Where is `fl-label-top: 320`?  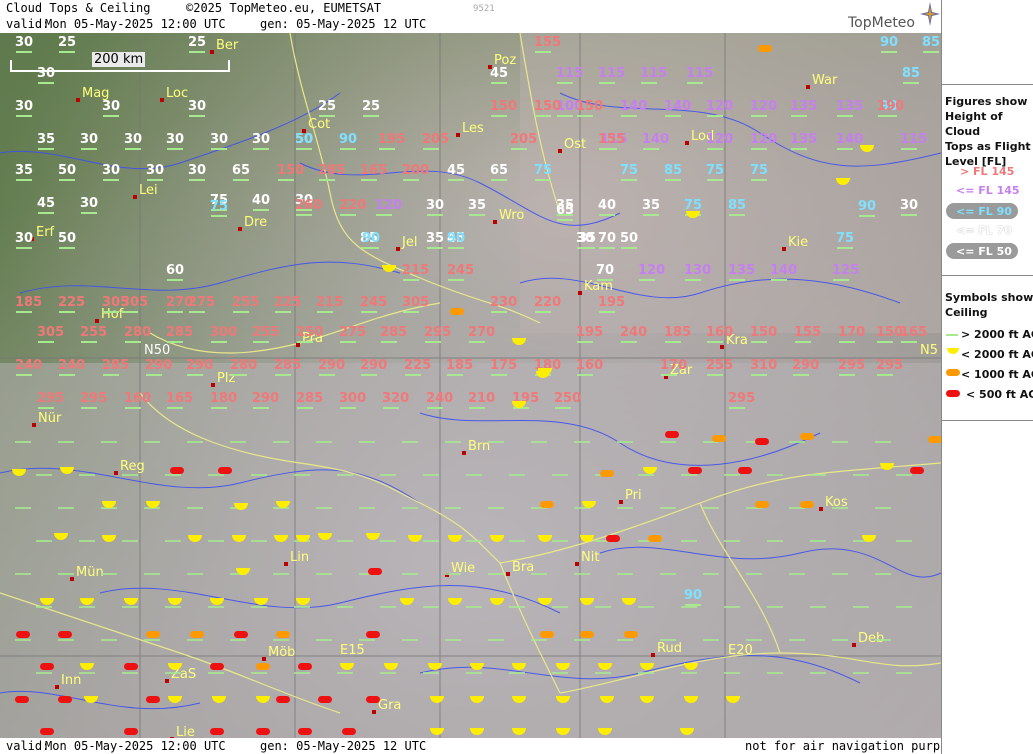
fl-label-top: 320 is located at coordinates (396, 398).